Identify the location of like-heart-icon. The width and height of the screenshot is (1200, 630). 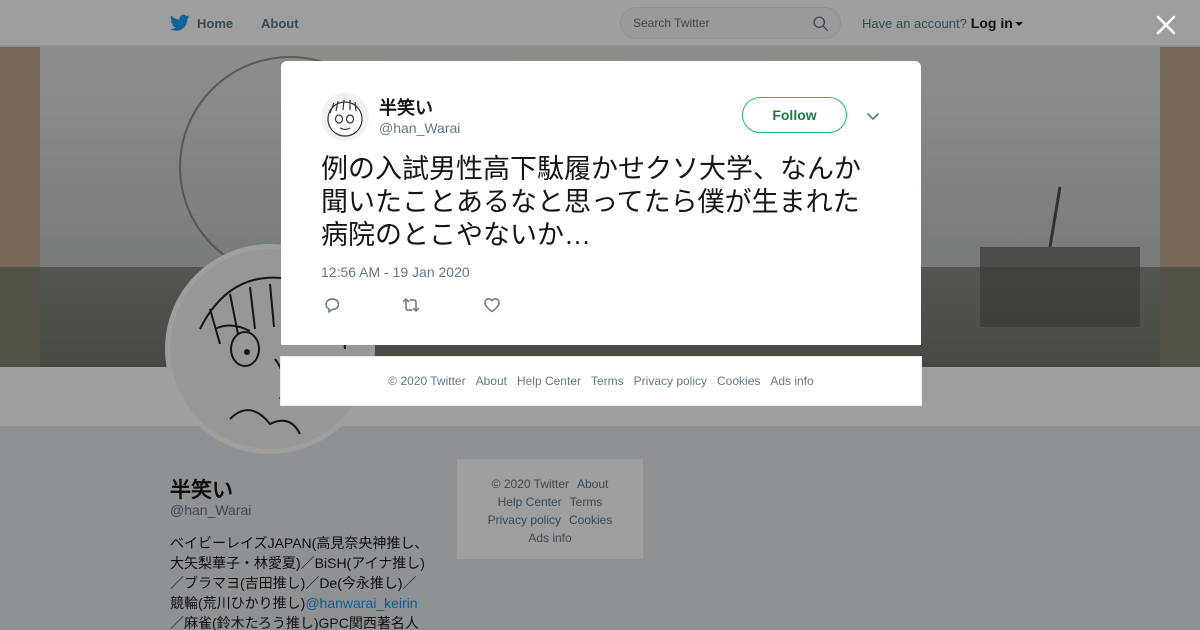
(492, 305).